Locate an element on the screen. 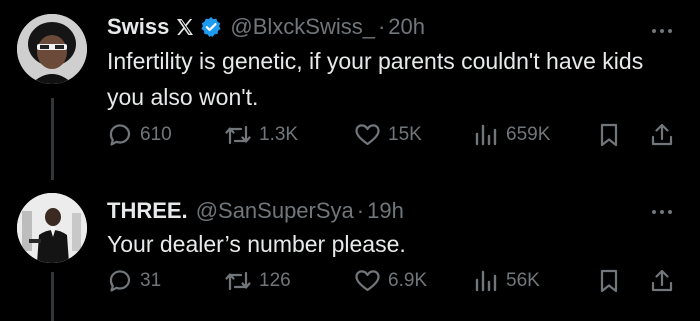 Image resolution: width=700 pixels, height=321 pixels. tweet-header: Swiss @BlxckSwiss_ · 20h is located at coordinates (266, 27).